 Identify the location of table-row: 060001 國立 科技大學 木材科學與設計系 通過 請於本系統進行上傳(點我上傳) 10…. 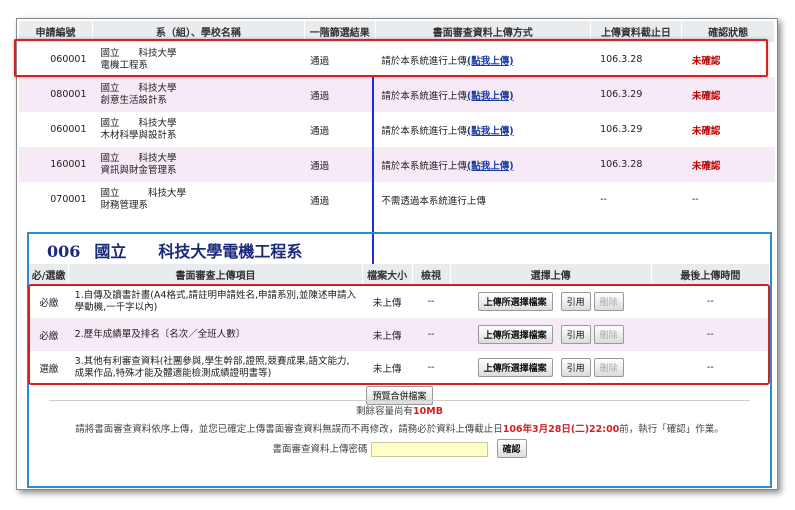
(397, 129).